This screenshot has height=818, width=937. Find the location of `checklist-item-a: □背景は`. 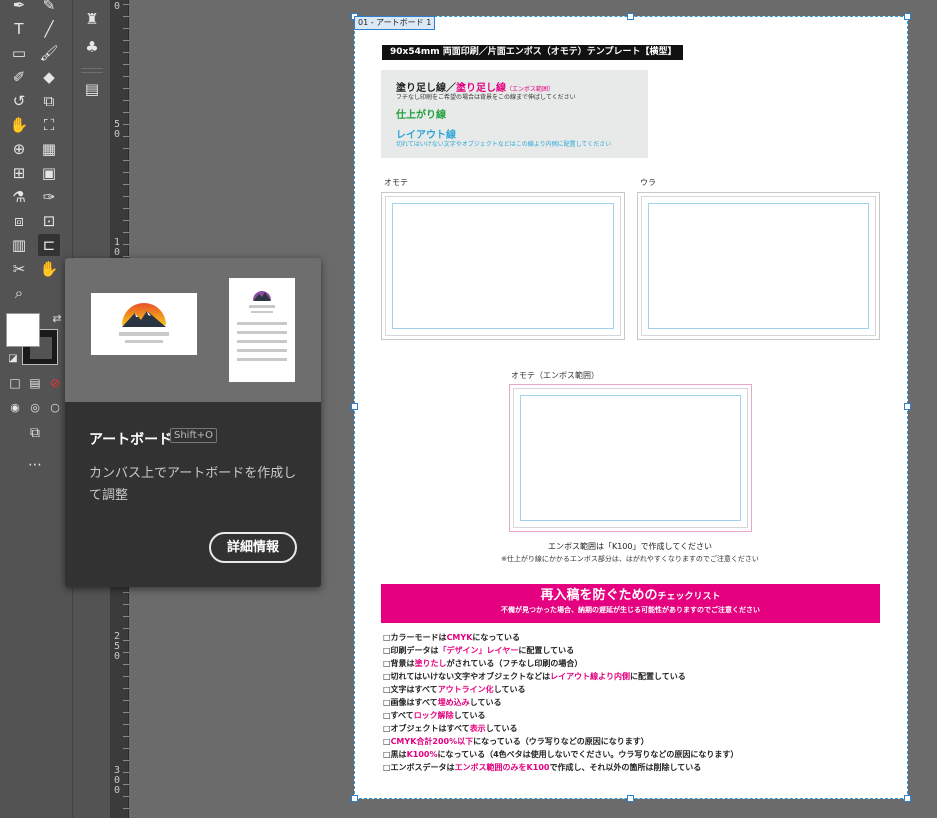

checklist-item-a: □背景は is located at coordinates (399, 663).